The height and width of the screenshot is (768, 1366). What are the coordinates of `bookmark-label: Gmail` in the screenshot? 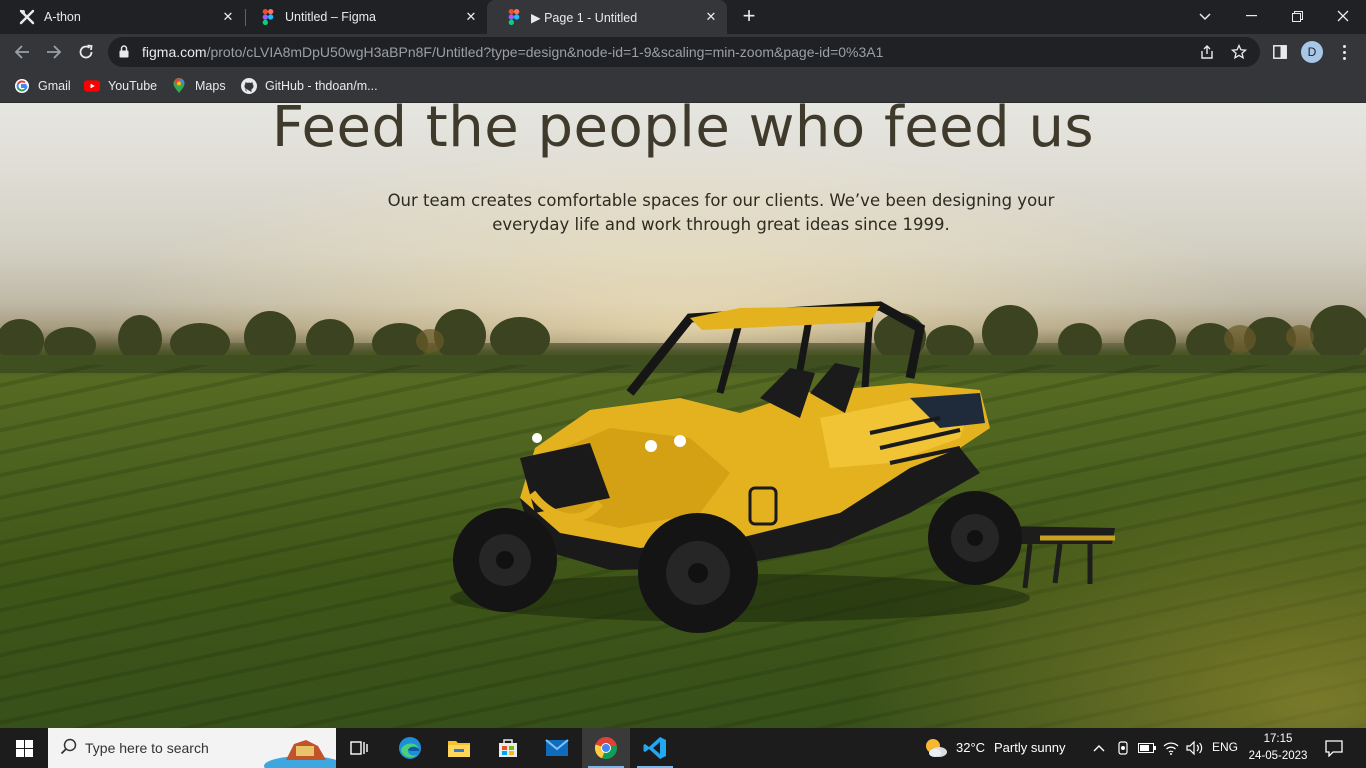 It's located at (54, 86).